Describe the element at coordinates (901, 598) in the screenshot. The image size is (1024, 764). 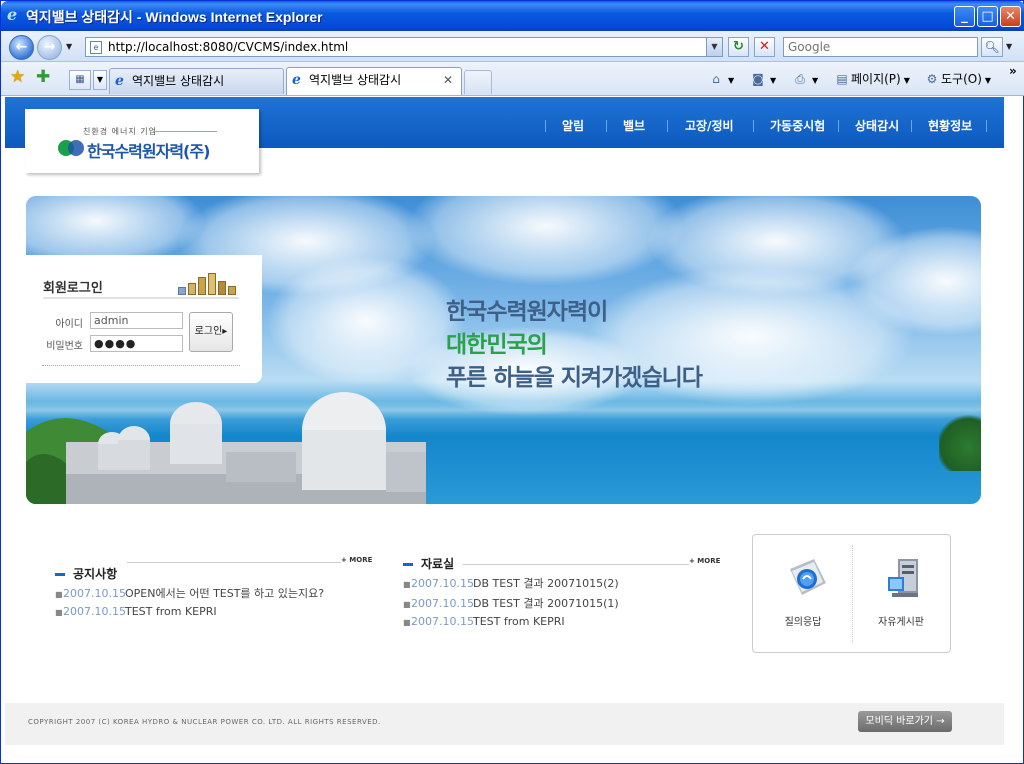
I see `free-board-link: 자유게시판` at that location.